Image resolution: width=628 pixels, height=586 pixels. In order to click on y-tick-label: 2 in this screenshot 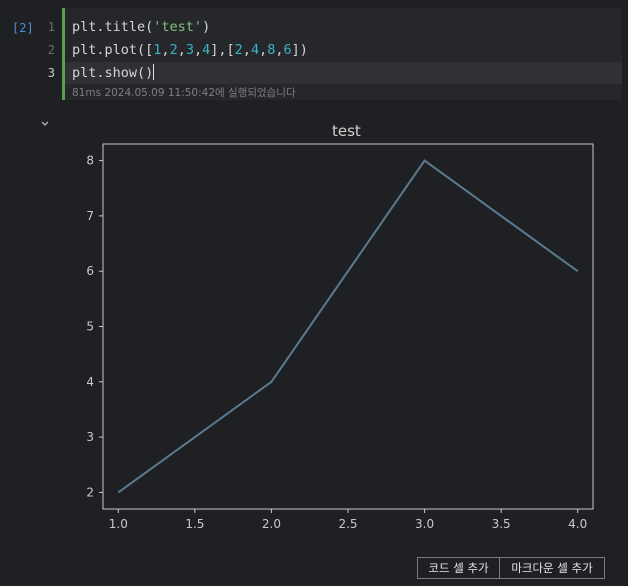, I will do `click(90, 492)`.